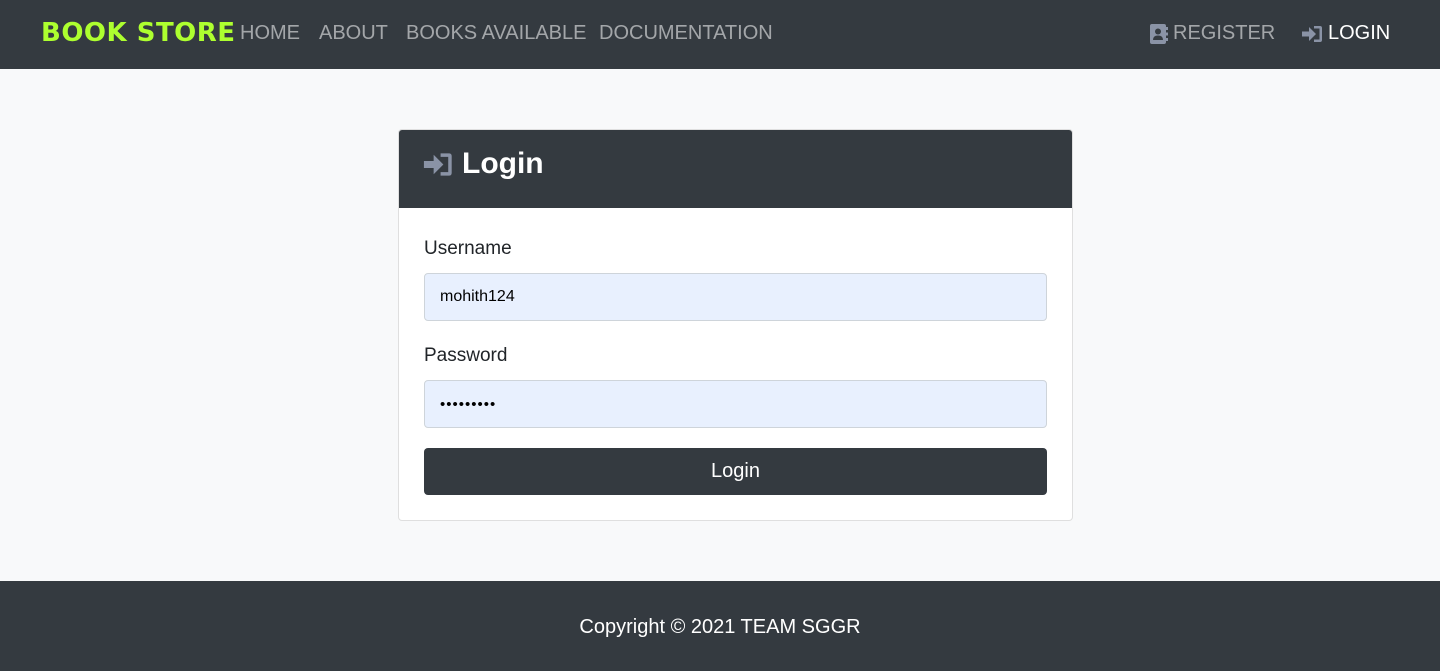 Image resolution: width=1440 pixels, height=671 pixels. I want to click on footer: Copyright © 2021 TEAM SGGR, so click(720, 626).